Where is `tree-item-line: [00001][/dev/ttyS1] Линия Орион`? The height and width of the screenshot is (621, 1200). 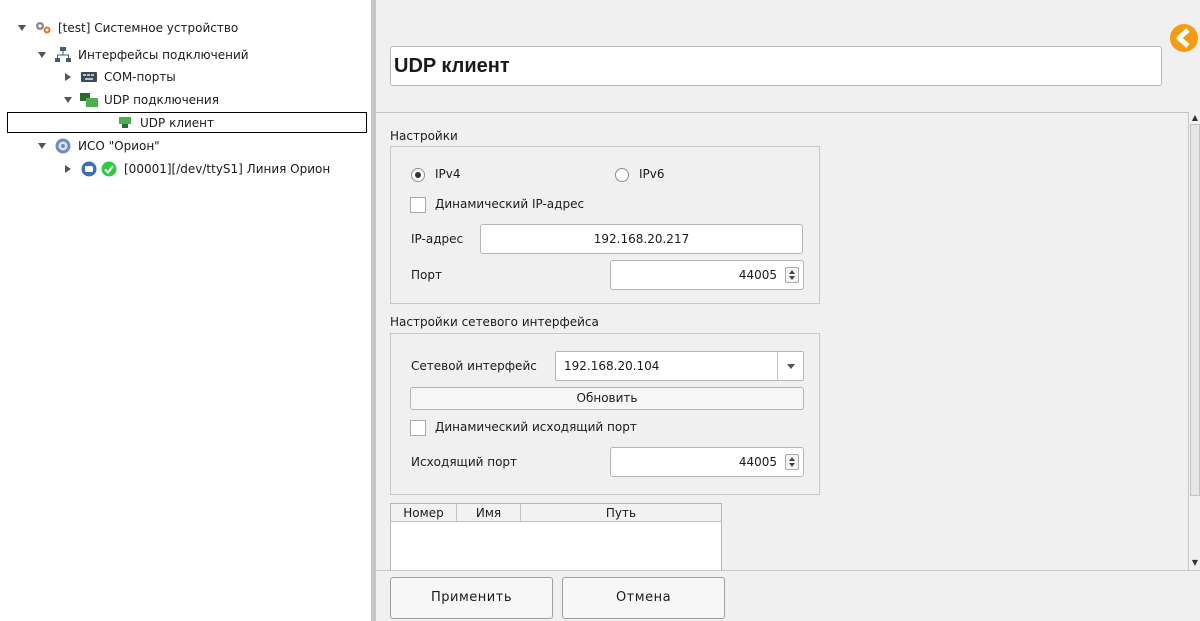
tree-item-line: [00001][/dev/ttyS1] Линия Орион is located at coordinates (196, 169).